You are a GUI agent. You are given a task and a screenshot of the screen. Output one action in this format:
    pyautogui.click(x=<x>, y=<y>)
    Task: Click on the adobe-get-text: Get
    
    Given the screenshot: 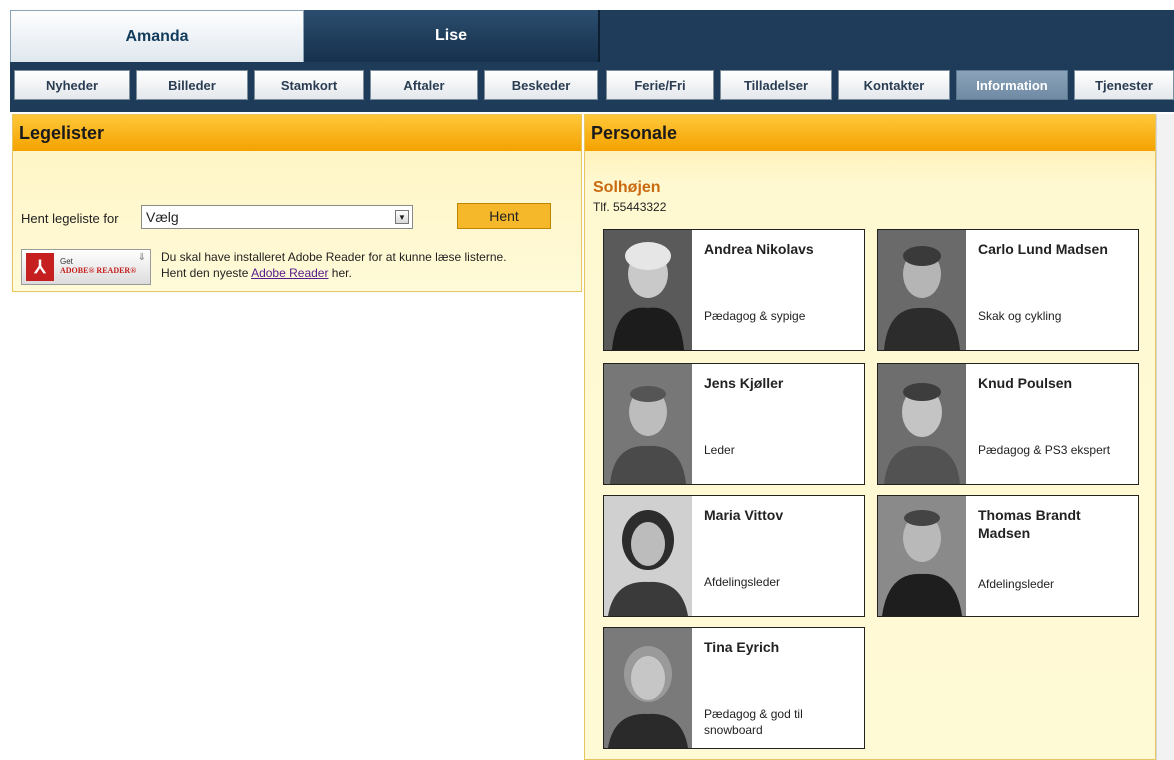 What is the action you would take?
    pyautogui.click(x=66, y=261)
    